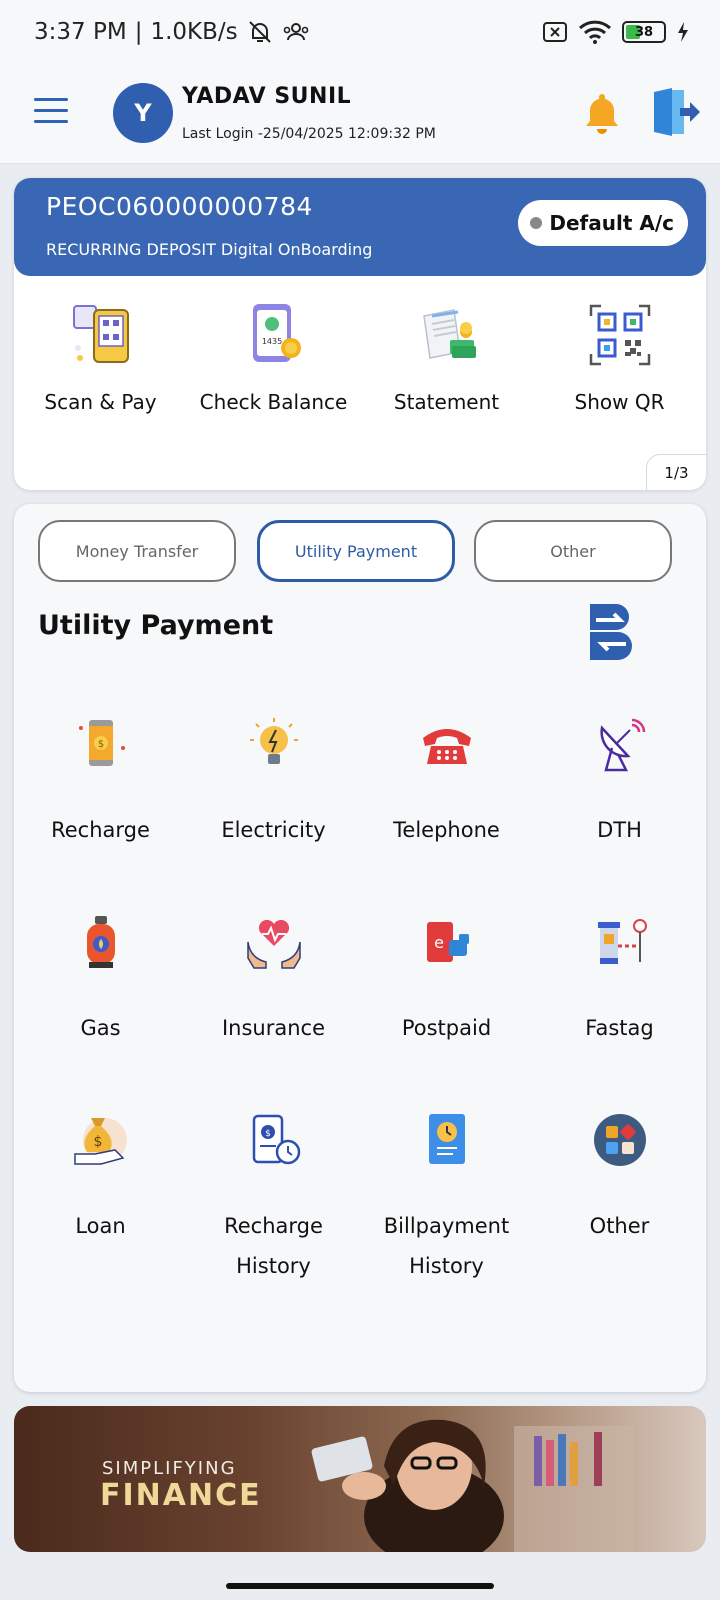  Describe the element at coordinates (273, 813) in the screenshot. I see `service-electricity: Electricity` at that location.